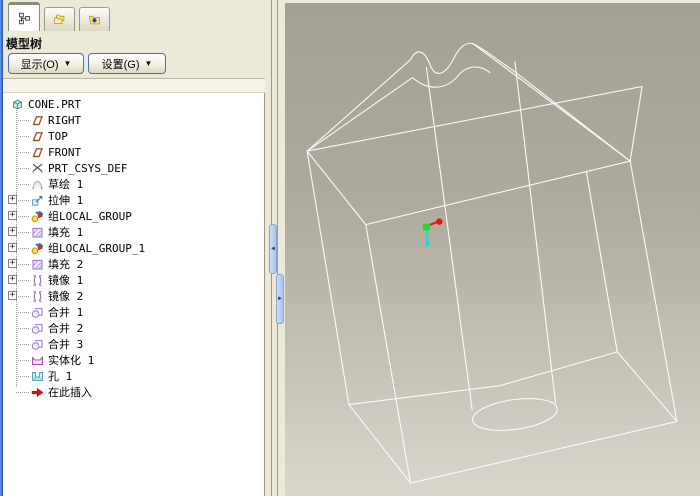 The width and height of the screenshot is (700, 496). Describe the element at coordinates (135, 15) in the screenshot. I see `navigator-tabstrip` at that location.